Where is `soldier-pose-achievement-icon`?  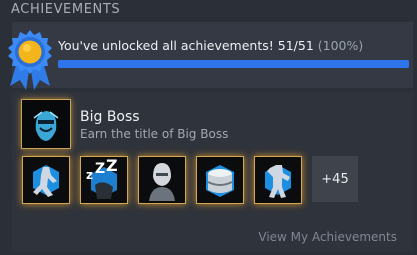
soldier-pose-achievement-icon is located at coordinates (278, 180).